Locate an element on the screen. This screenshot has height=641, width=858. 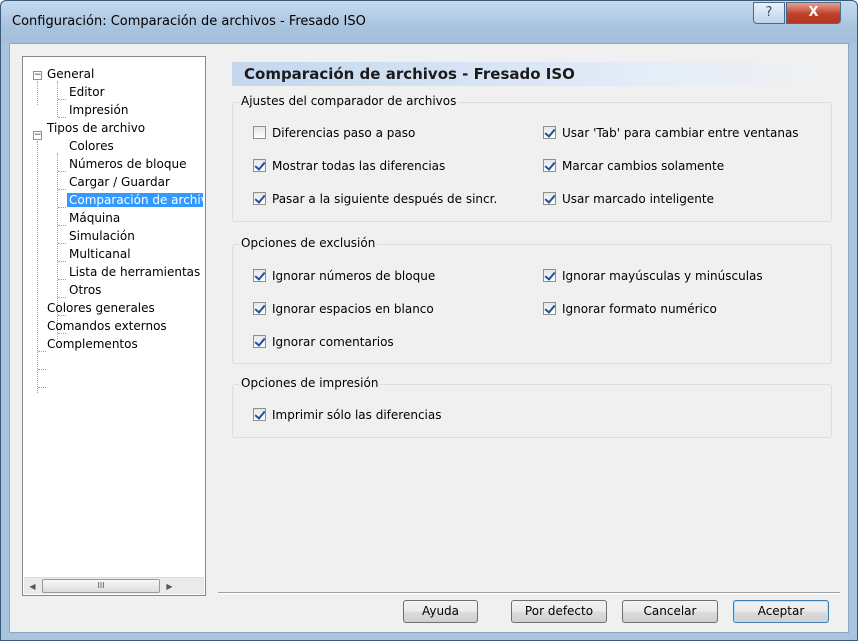
tree-item-label: General is located at coordinates (71, 74).